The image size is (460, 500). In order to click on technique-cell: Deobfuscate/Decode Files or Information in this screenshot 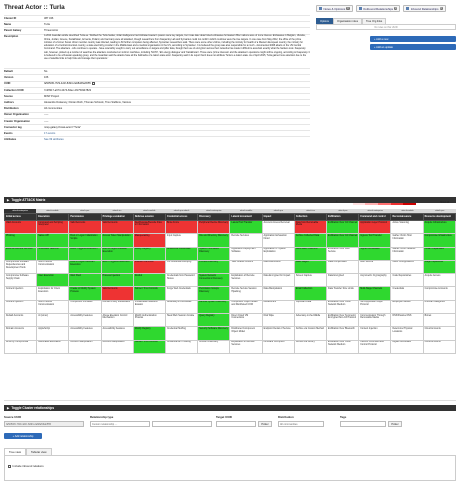, I will do `click(149, 227)`.